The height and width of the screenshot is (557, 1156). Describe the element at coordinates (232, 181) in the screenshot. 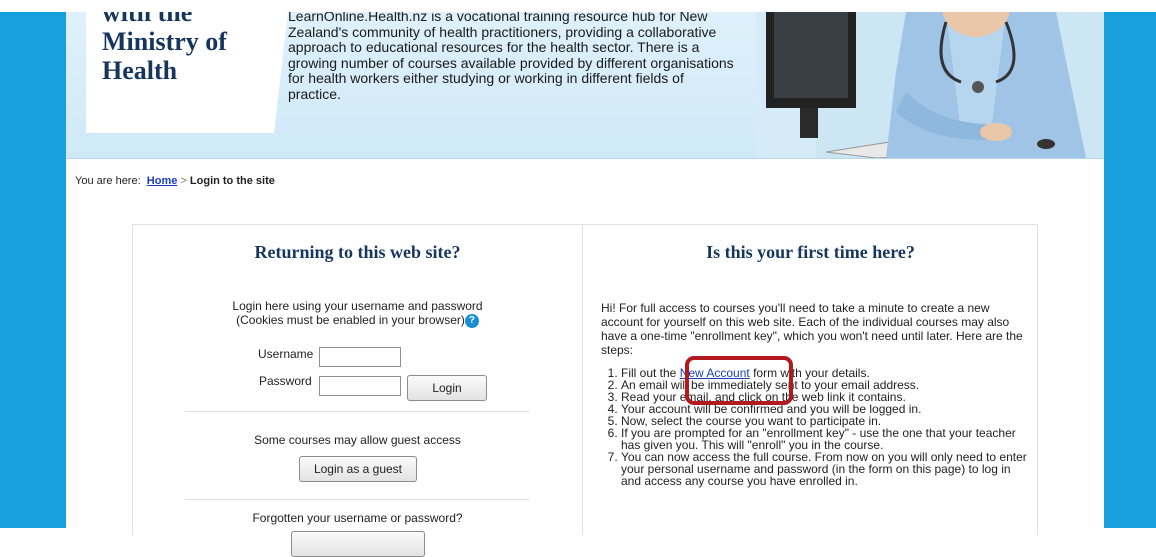

I see `breadcrumb-current: Login to the site` at that location.